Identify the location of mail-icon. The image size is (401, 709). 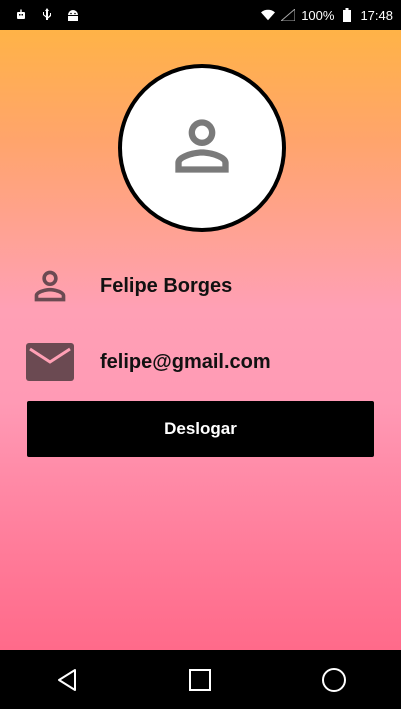
(50, 362).